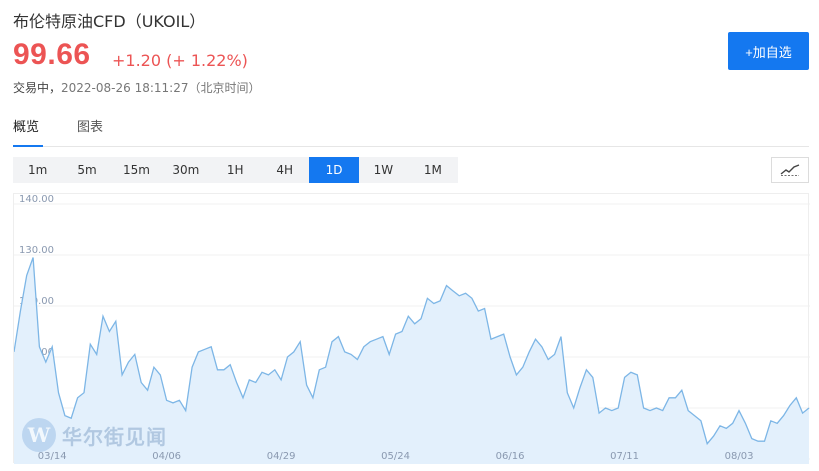 This screenshot has width=819, height=471. I want to click on add-to-watchlist-button: +加自选, so click(768, 51).